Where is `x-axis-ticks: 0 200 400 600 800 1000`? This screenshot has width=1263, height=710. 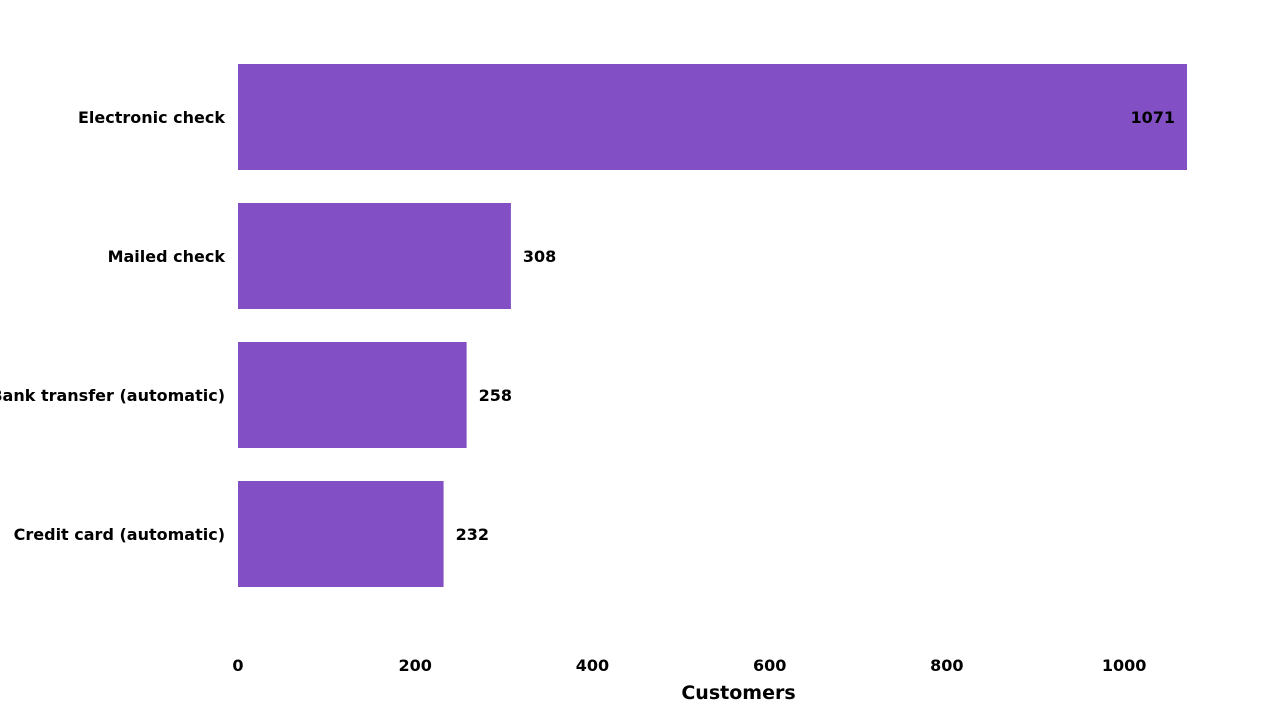 x-axis-ticks: 0 200 400 600 800 1000 is located at coordinates (689, 665).